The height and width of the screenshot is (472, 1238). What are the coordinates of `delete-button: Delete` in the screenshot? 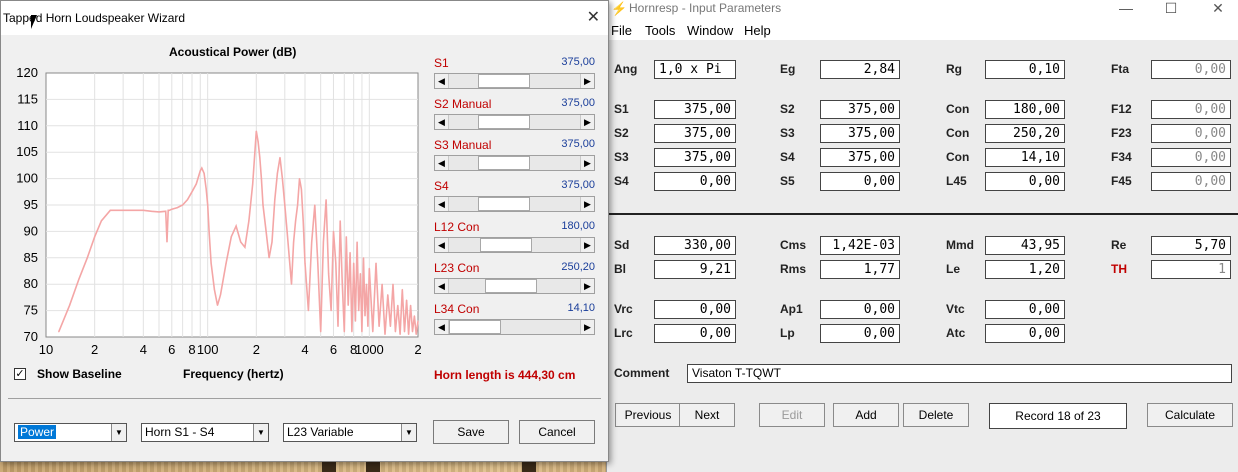 It's located at (936, 415).